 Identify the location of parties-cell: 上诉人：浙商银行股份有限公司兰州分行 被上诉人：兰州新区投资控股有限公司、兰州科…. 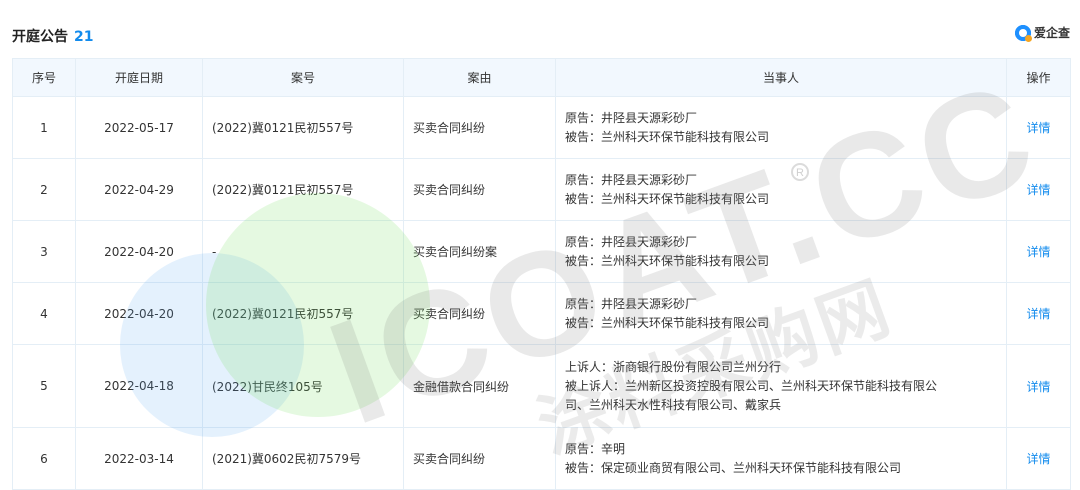
(781, 386).